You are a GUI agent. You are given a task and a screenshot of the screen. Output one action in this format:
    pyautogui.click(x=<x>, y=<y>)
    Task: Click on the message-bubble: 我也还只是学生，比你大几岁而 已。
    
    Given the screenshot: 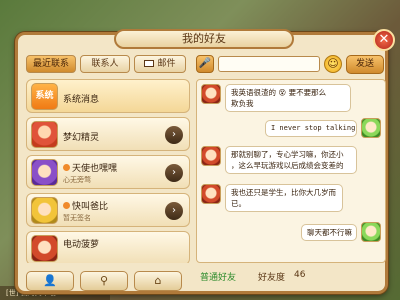 What is the action you would take?
    pyautogui.click(x=284, y=198)
    